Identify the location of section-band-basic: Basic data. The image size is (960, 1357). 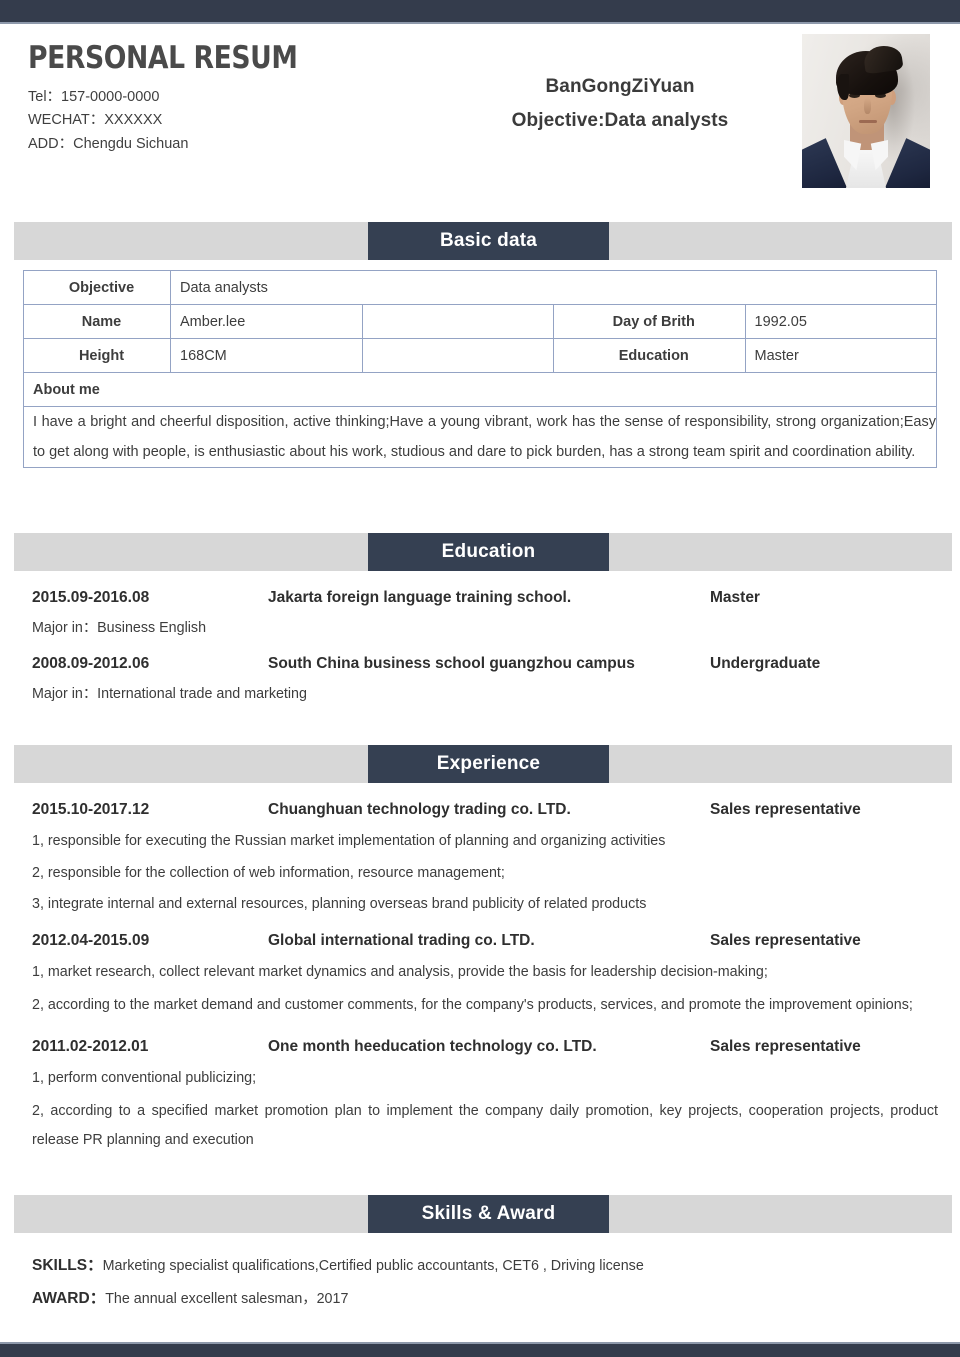
(483, 241).